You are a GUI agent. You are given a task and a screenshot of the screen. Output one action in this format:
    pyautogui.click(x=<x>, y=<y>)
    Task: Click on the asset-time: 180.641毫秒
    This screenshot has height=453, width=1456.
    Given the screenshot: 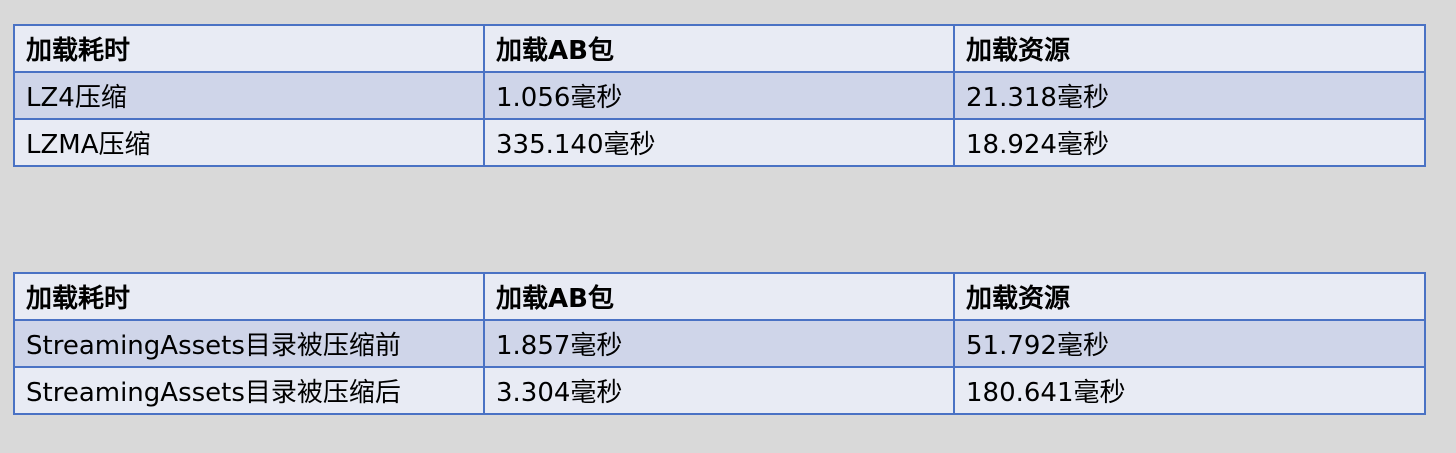 What is the action you would take?
    pyautogui.click(x=1189, y=390)
    